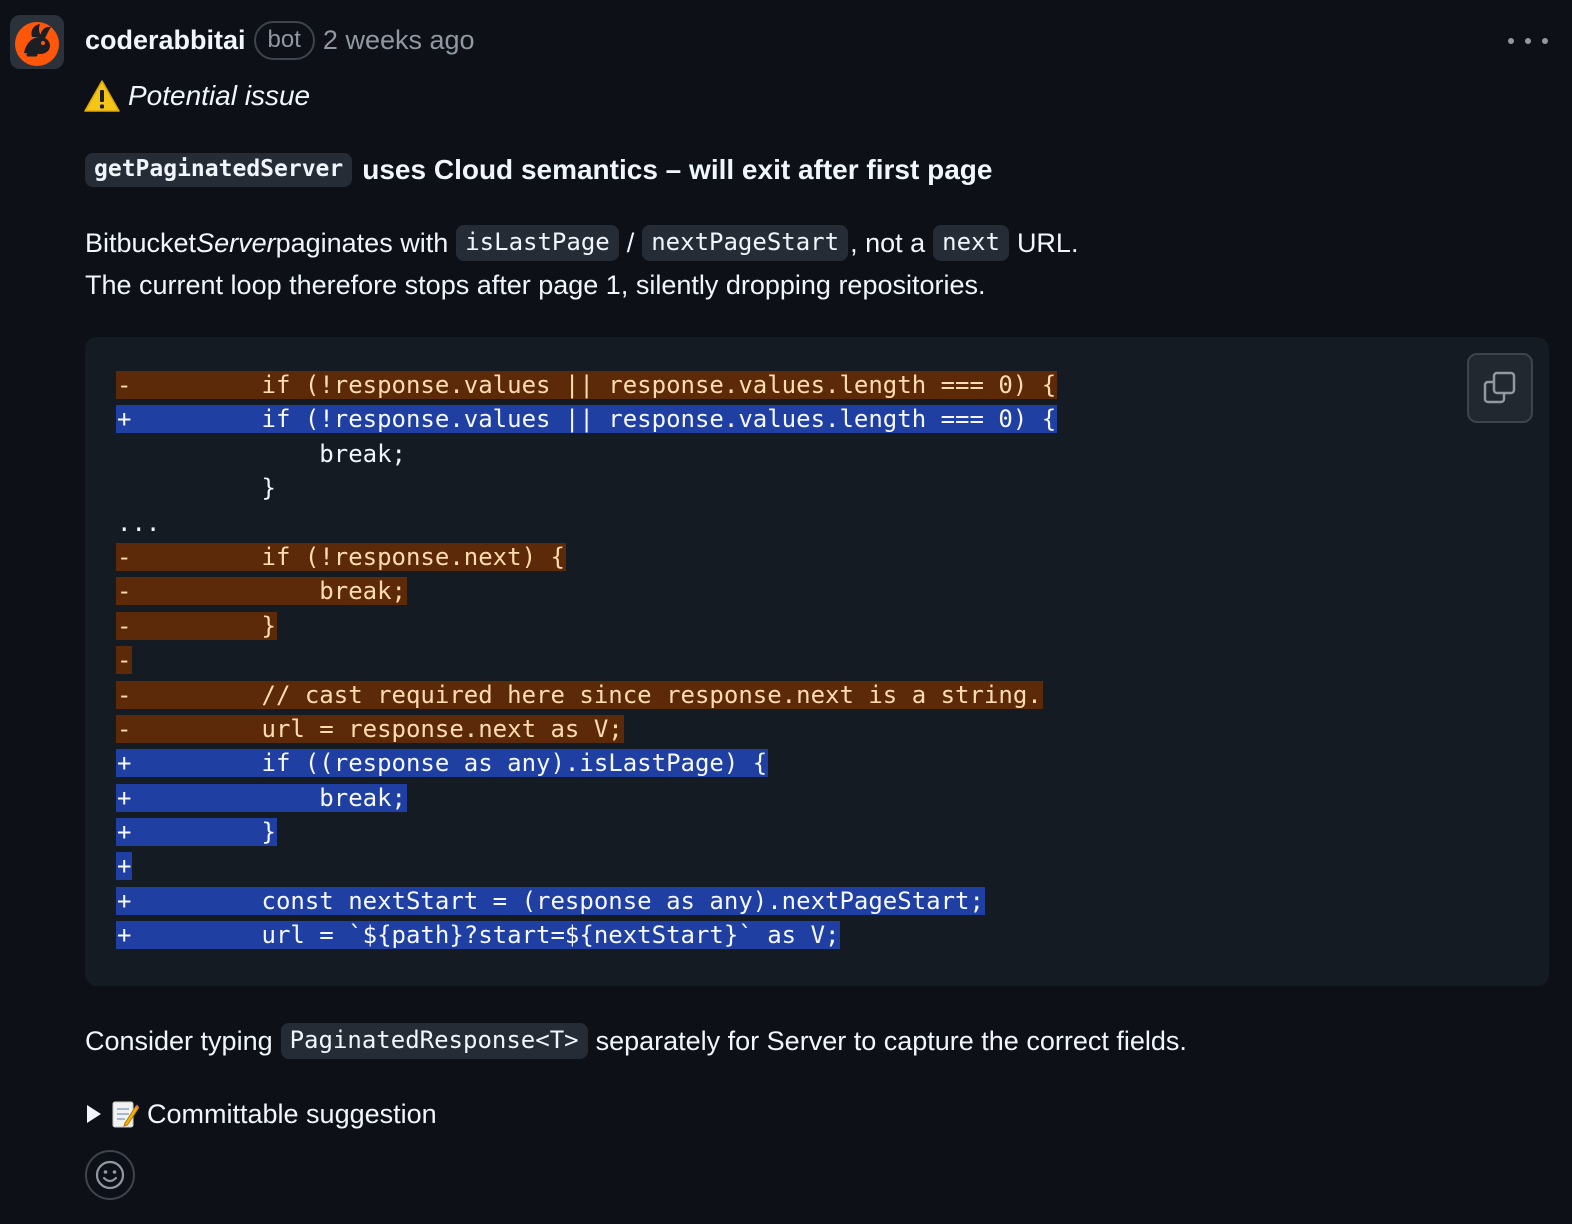 This screenshot has height=1224, width=1572. I want to click on diff-line-text: + break;, so click(261, 797).